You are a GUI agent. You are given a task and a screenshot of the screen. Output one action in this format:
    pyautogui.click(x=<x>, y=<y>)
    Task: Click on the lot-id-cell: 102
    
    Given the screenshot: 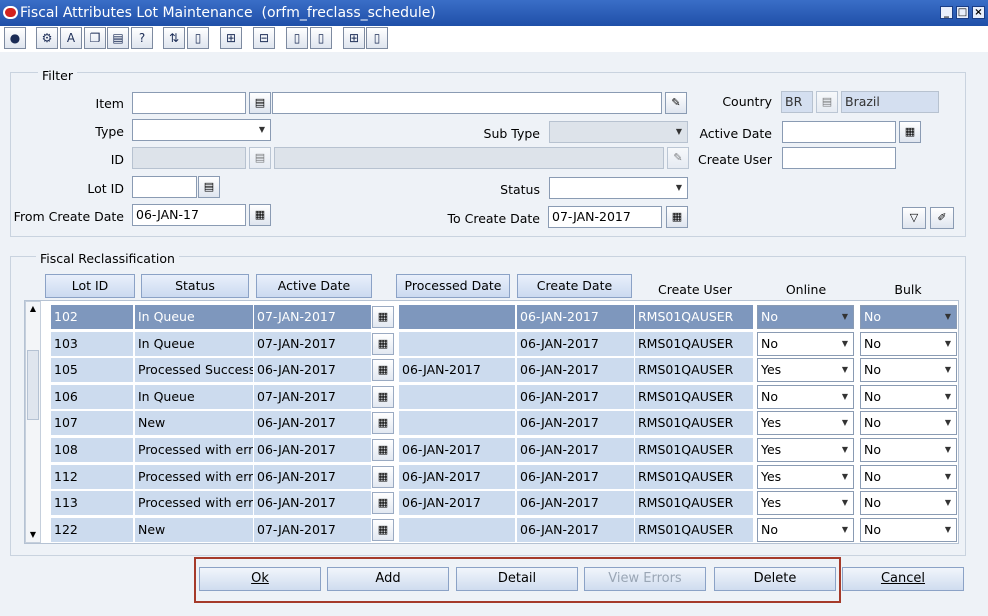 What is the action you would take?
    pyautogui.click(x=92, y=317)
    